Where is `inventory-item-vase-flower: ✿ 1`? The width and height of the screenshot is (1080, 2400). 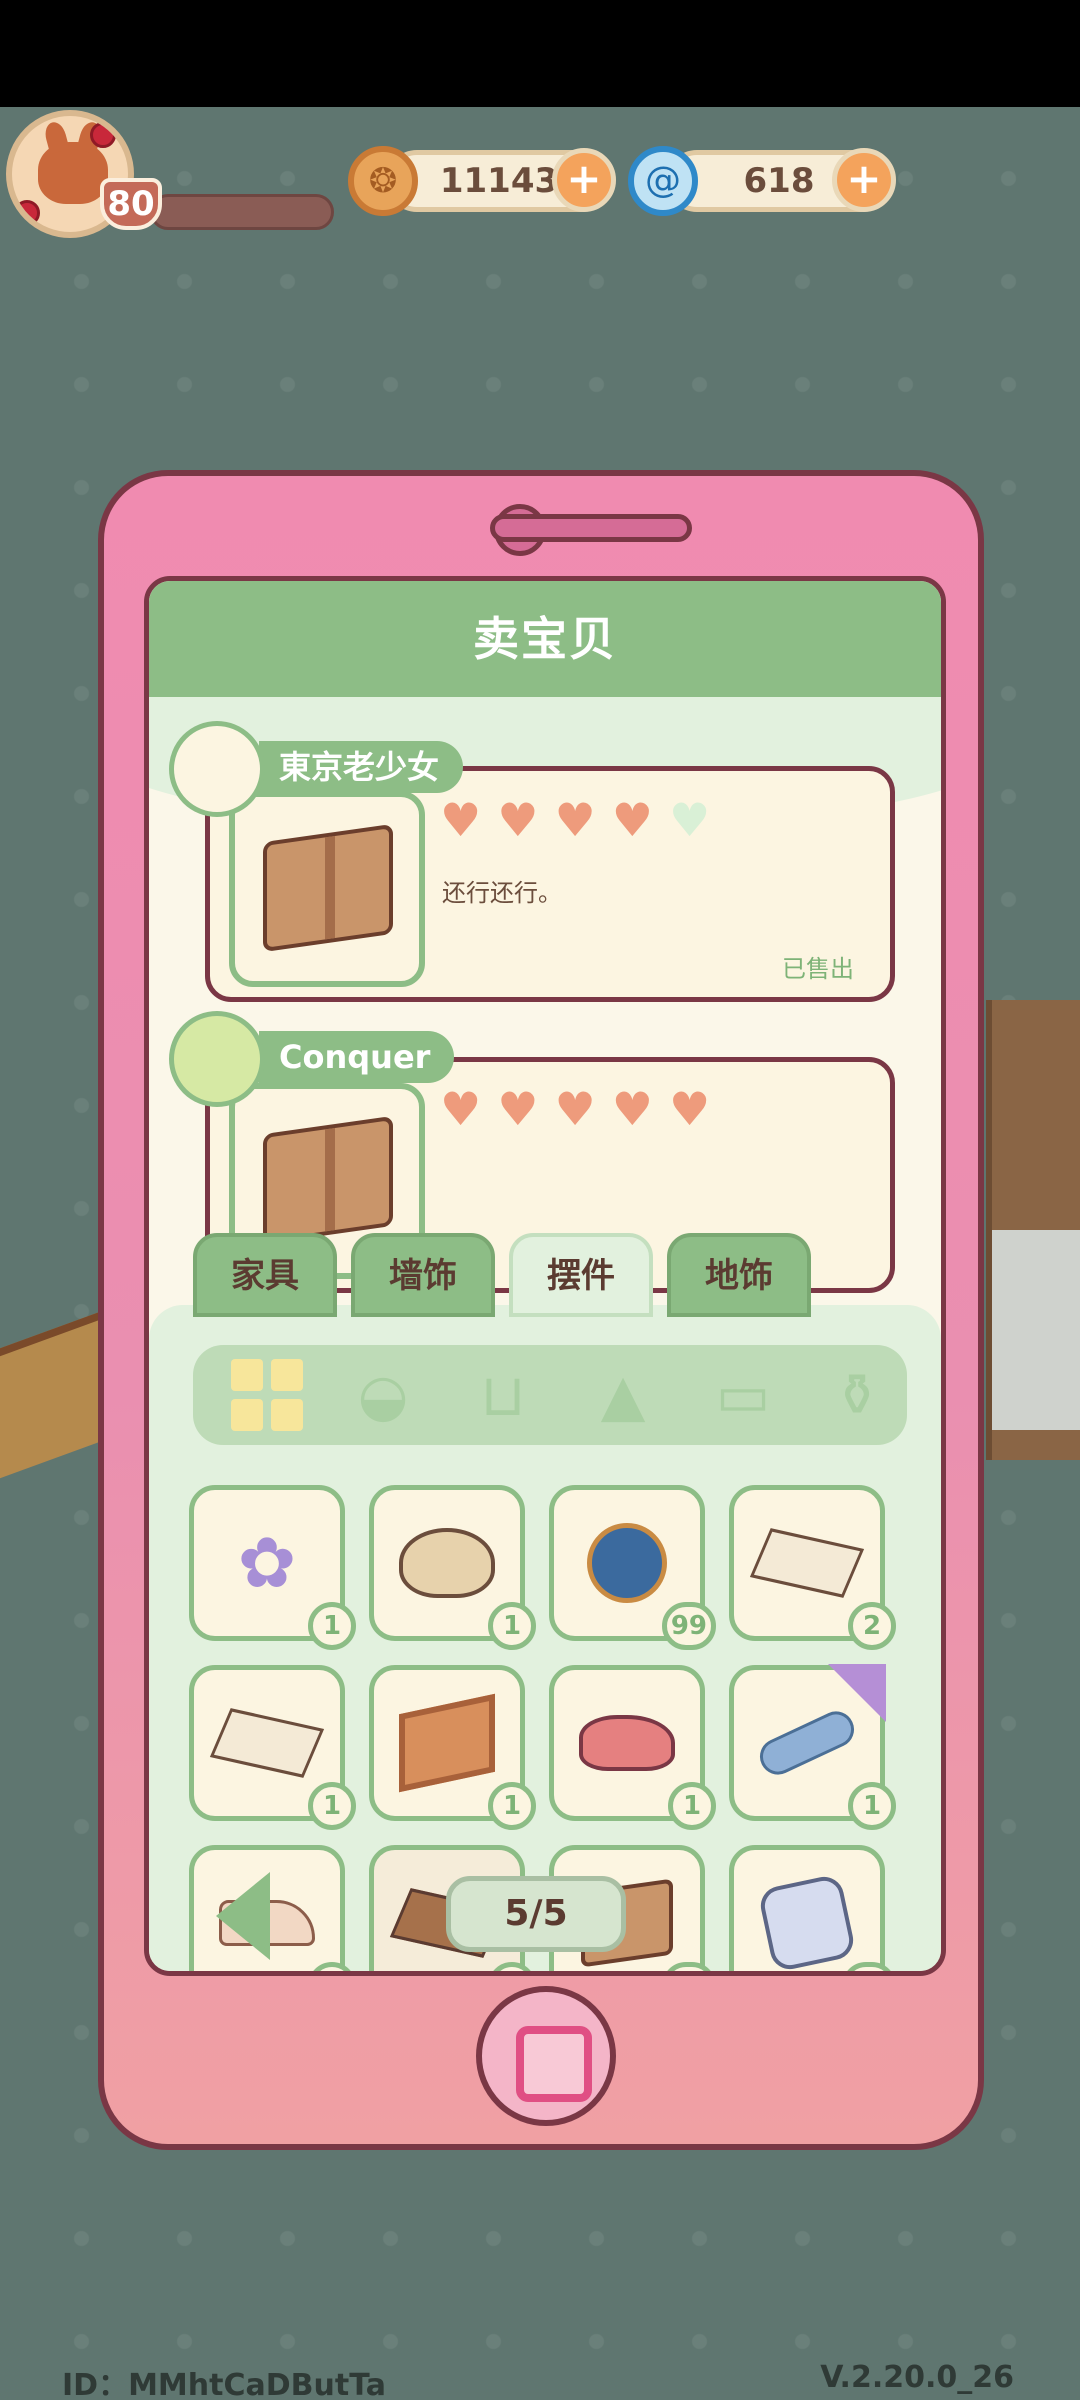
inventory-item-vase-flower: ✿ 1 is located at coordinates (272, 1567).